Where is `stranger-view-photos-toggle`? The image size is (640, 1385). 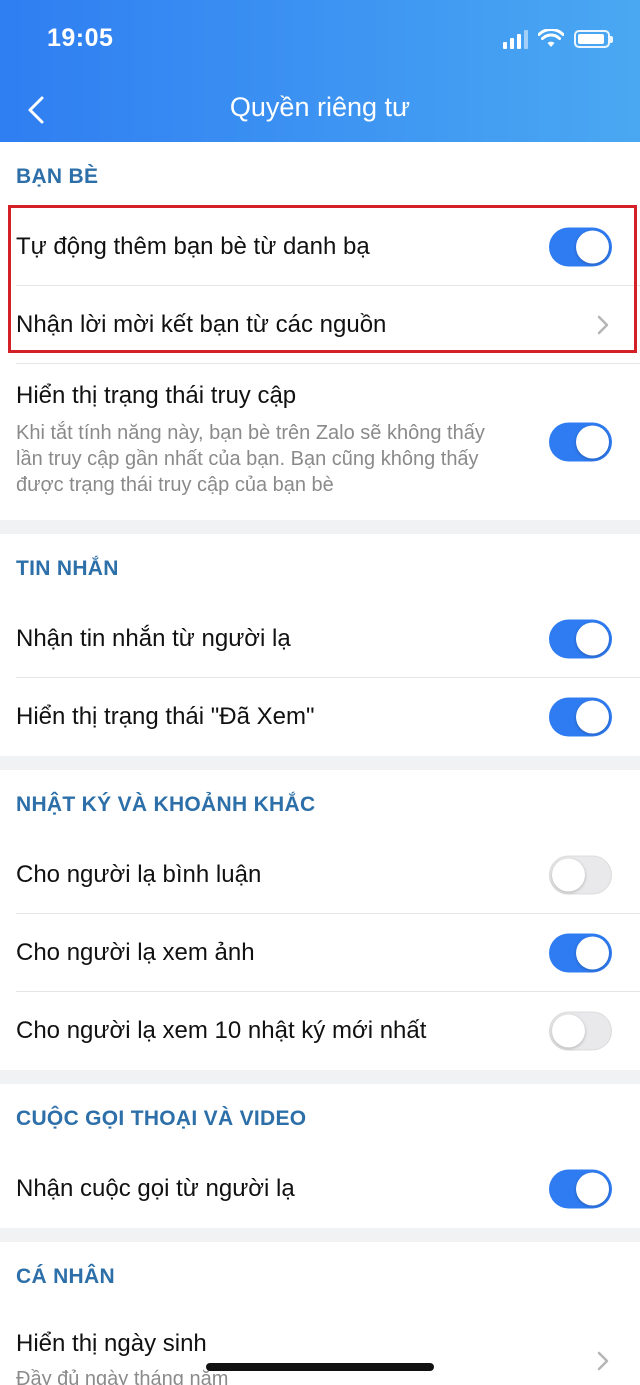
stranger-view-photos-toggle is located at coordinates (580, 952).